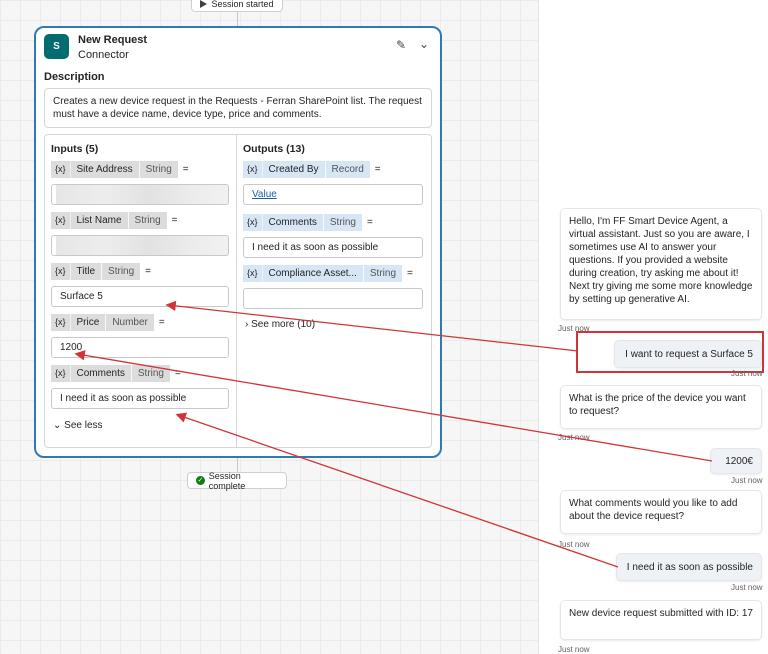 Image resolution: width=768 pixels, height=654 pixels. I want to click on session-complete-label: Session complete, so click(227, 480).